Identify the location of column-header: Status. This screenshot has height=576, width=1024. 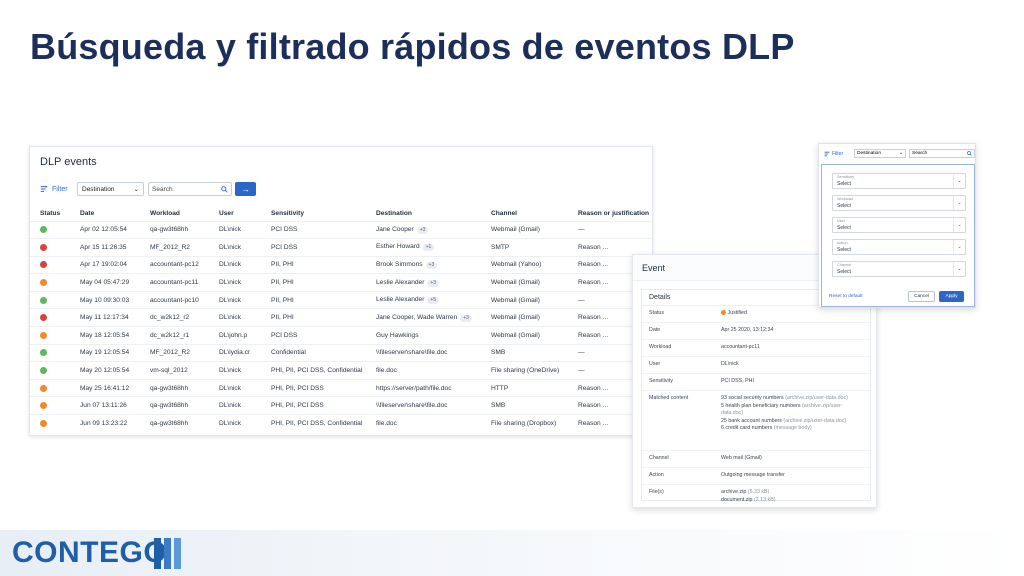
(50, 214).